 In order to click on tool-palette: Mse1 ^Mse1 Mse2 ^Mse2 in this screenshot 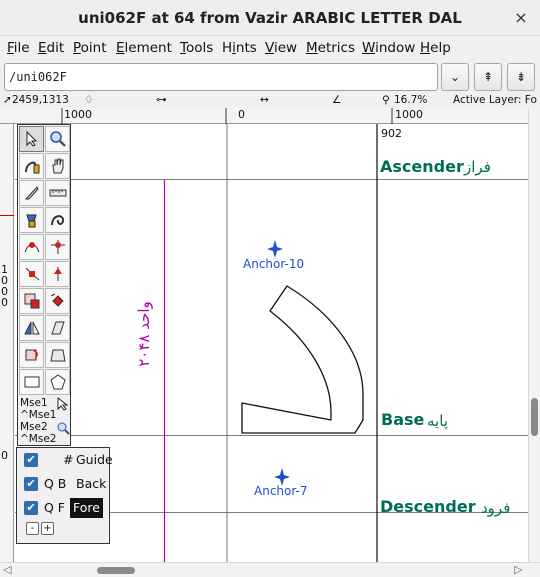, I will do `click(44, 285)`.